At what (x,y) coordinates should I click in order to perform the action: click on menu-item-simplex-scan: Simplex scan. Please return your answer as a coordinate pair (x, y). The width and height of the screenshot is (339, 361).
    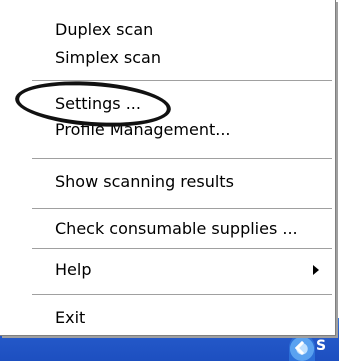
    Looking at the image, I should click on (108, 58).